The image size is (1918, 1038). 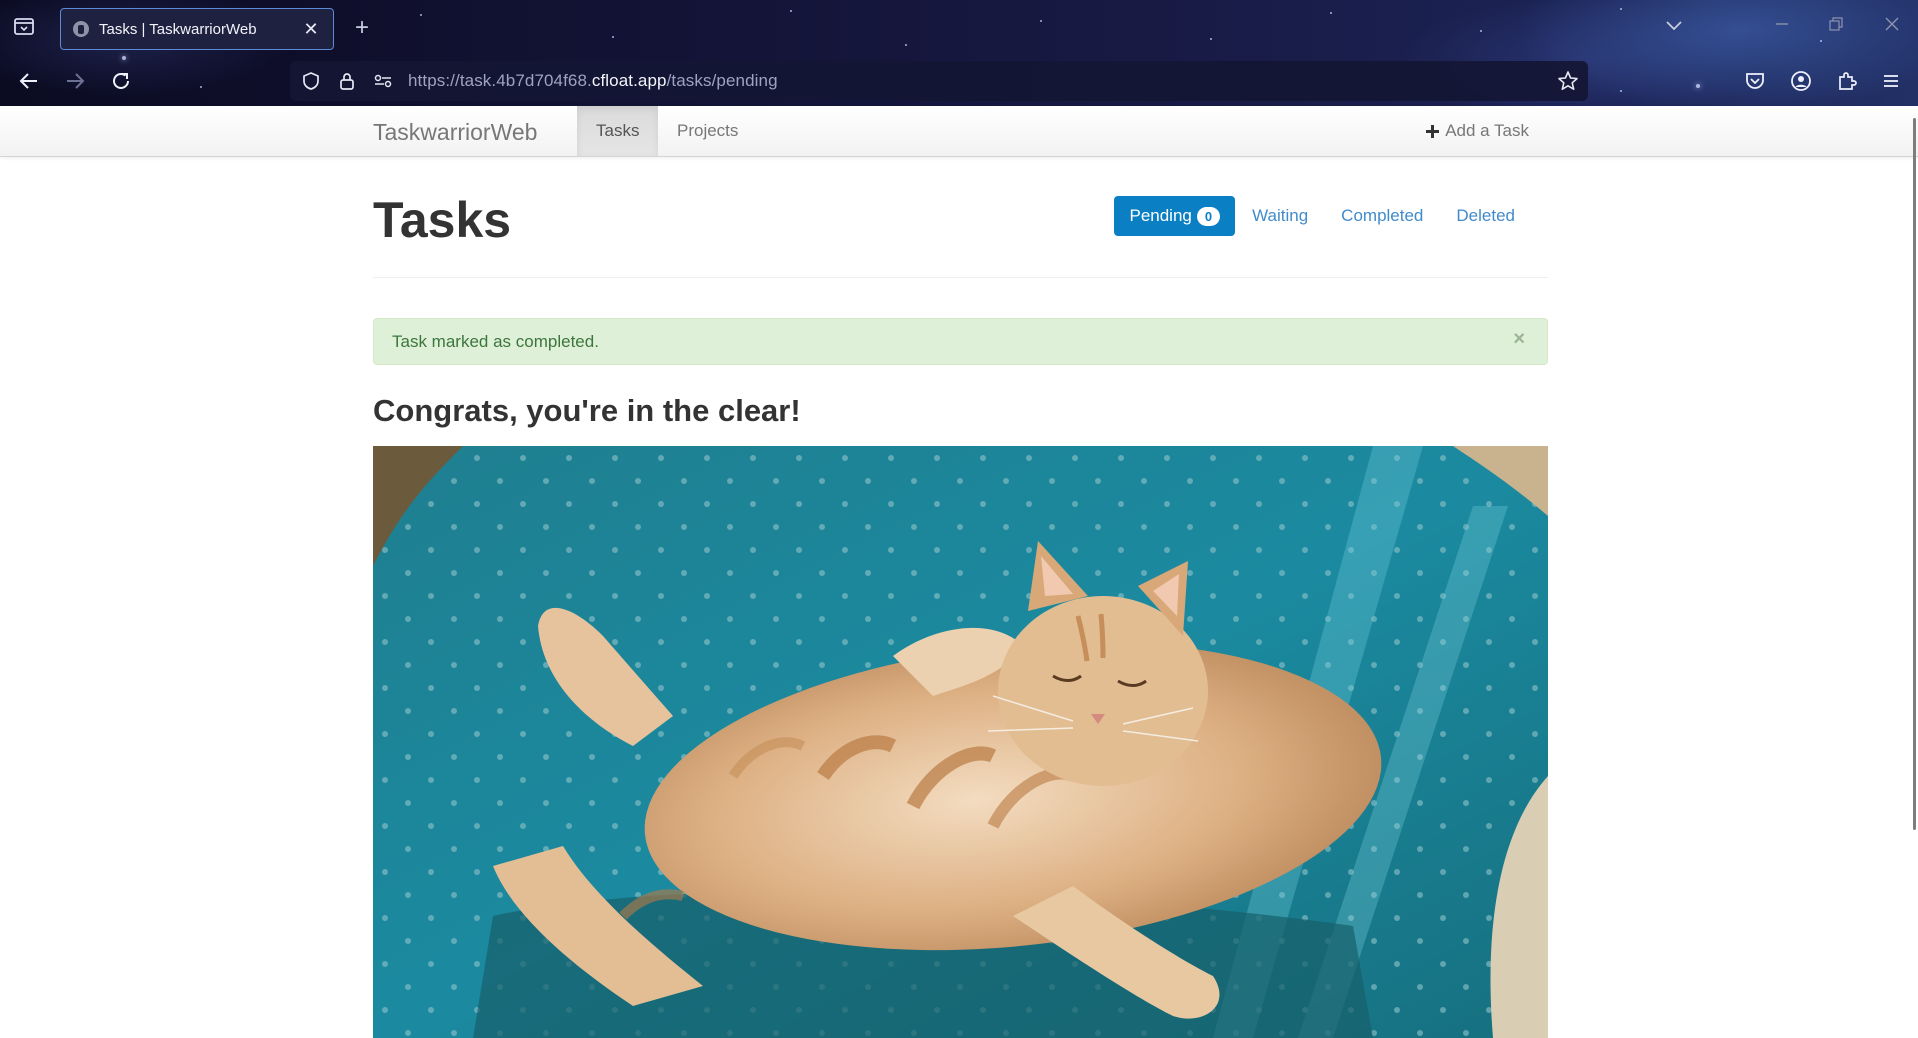 I want to click on shield-icon, so click(x=311, y=81).